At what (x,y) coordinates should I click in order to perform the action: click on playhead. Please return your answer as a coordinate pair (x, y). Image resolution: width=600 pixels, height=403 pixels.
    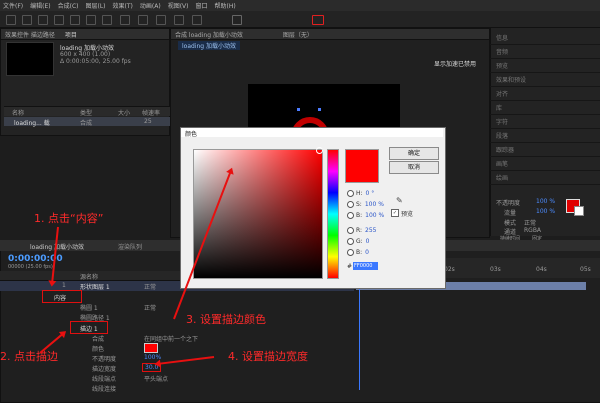
    Looking at the image, I should click on (359, 334).